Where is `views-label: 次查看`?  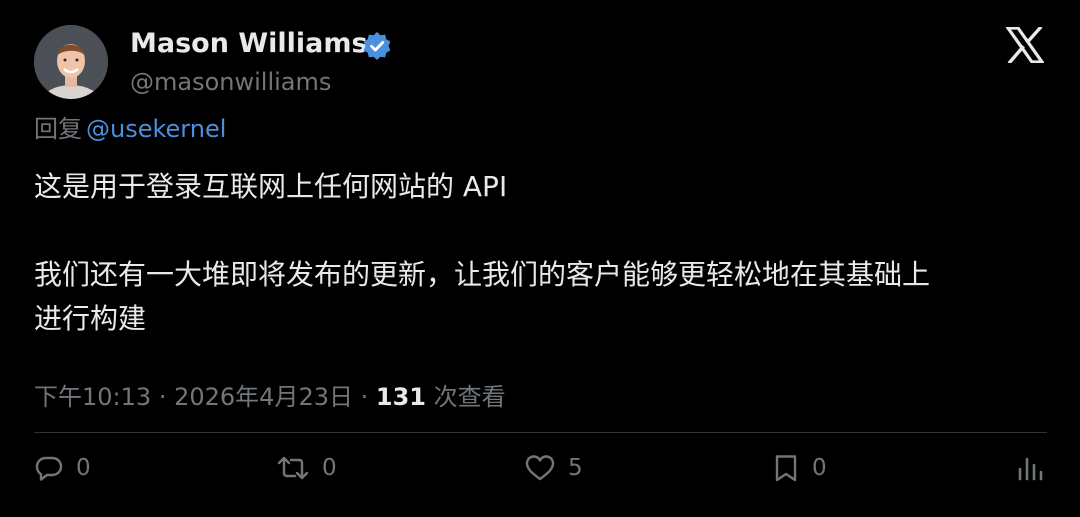 views-label: 次查看 is located at coordinates (469, 397).